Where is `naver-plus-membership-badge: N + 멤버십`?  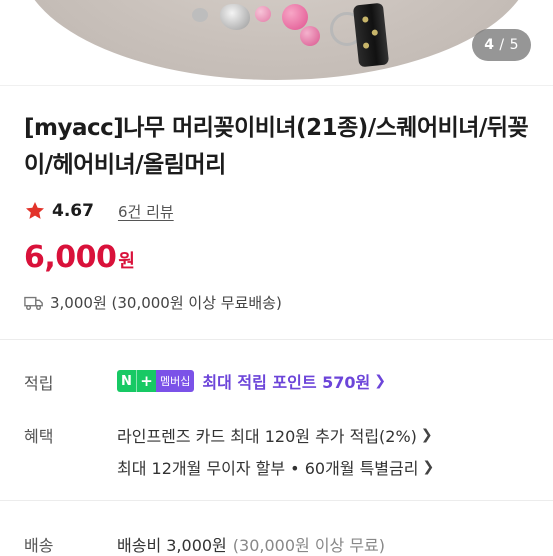 naver-plus-membership-badge: N + 멤버십 is located at coordinates (156, 381).